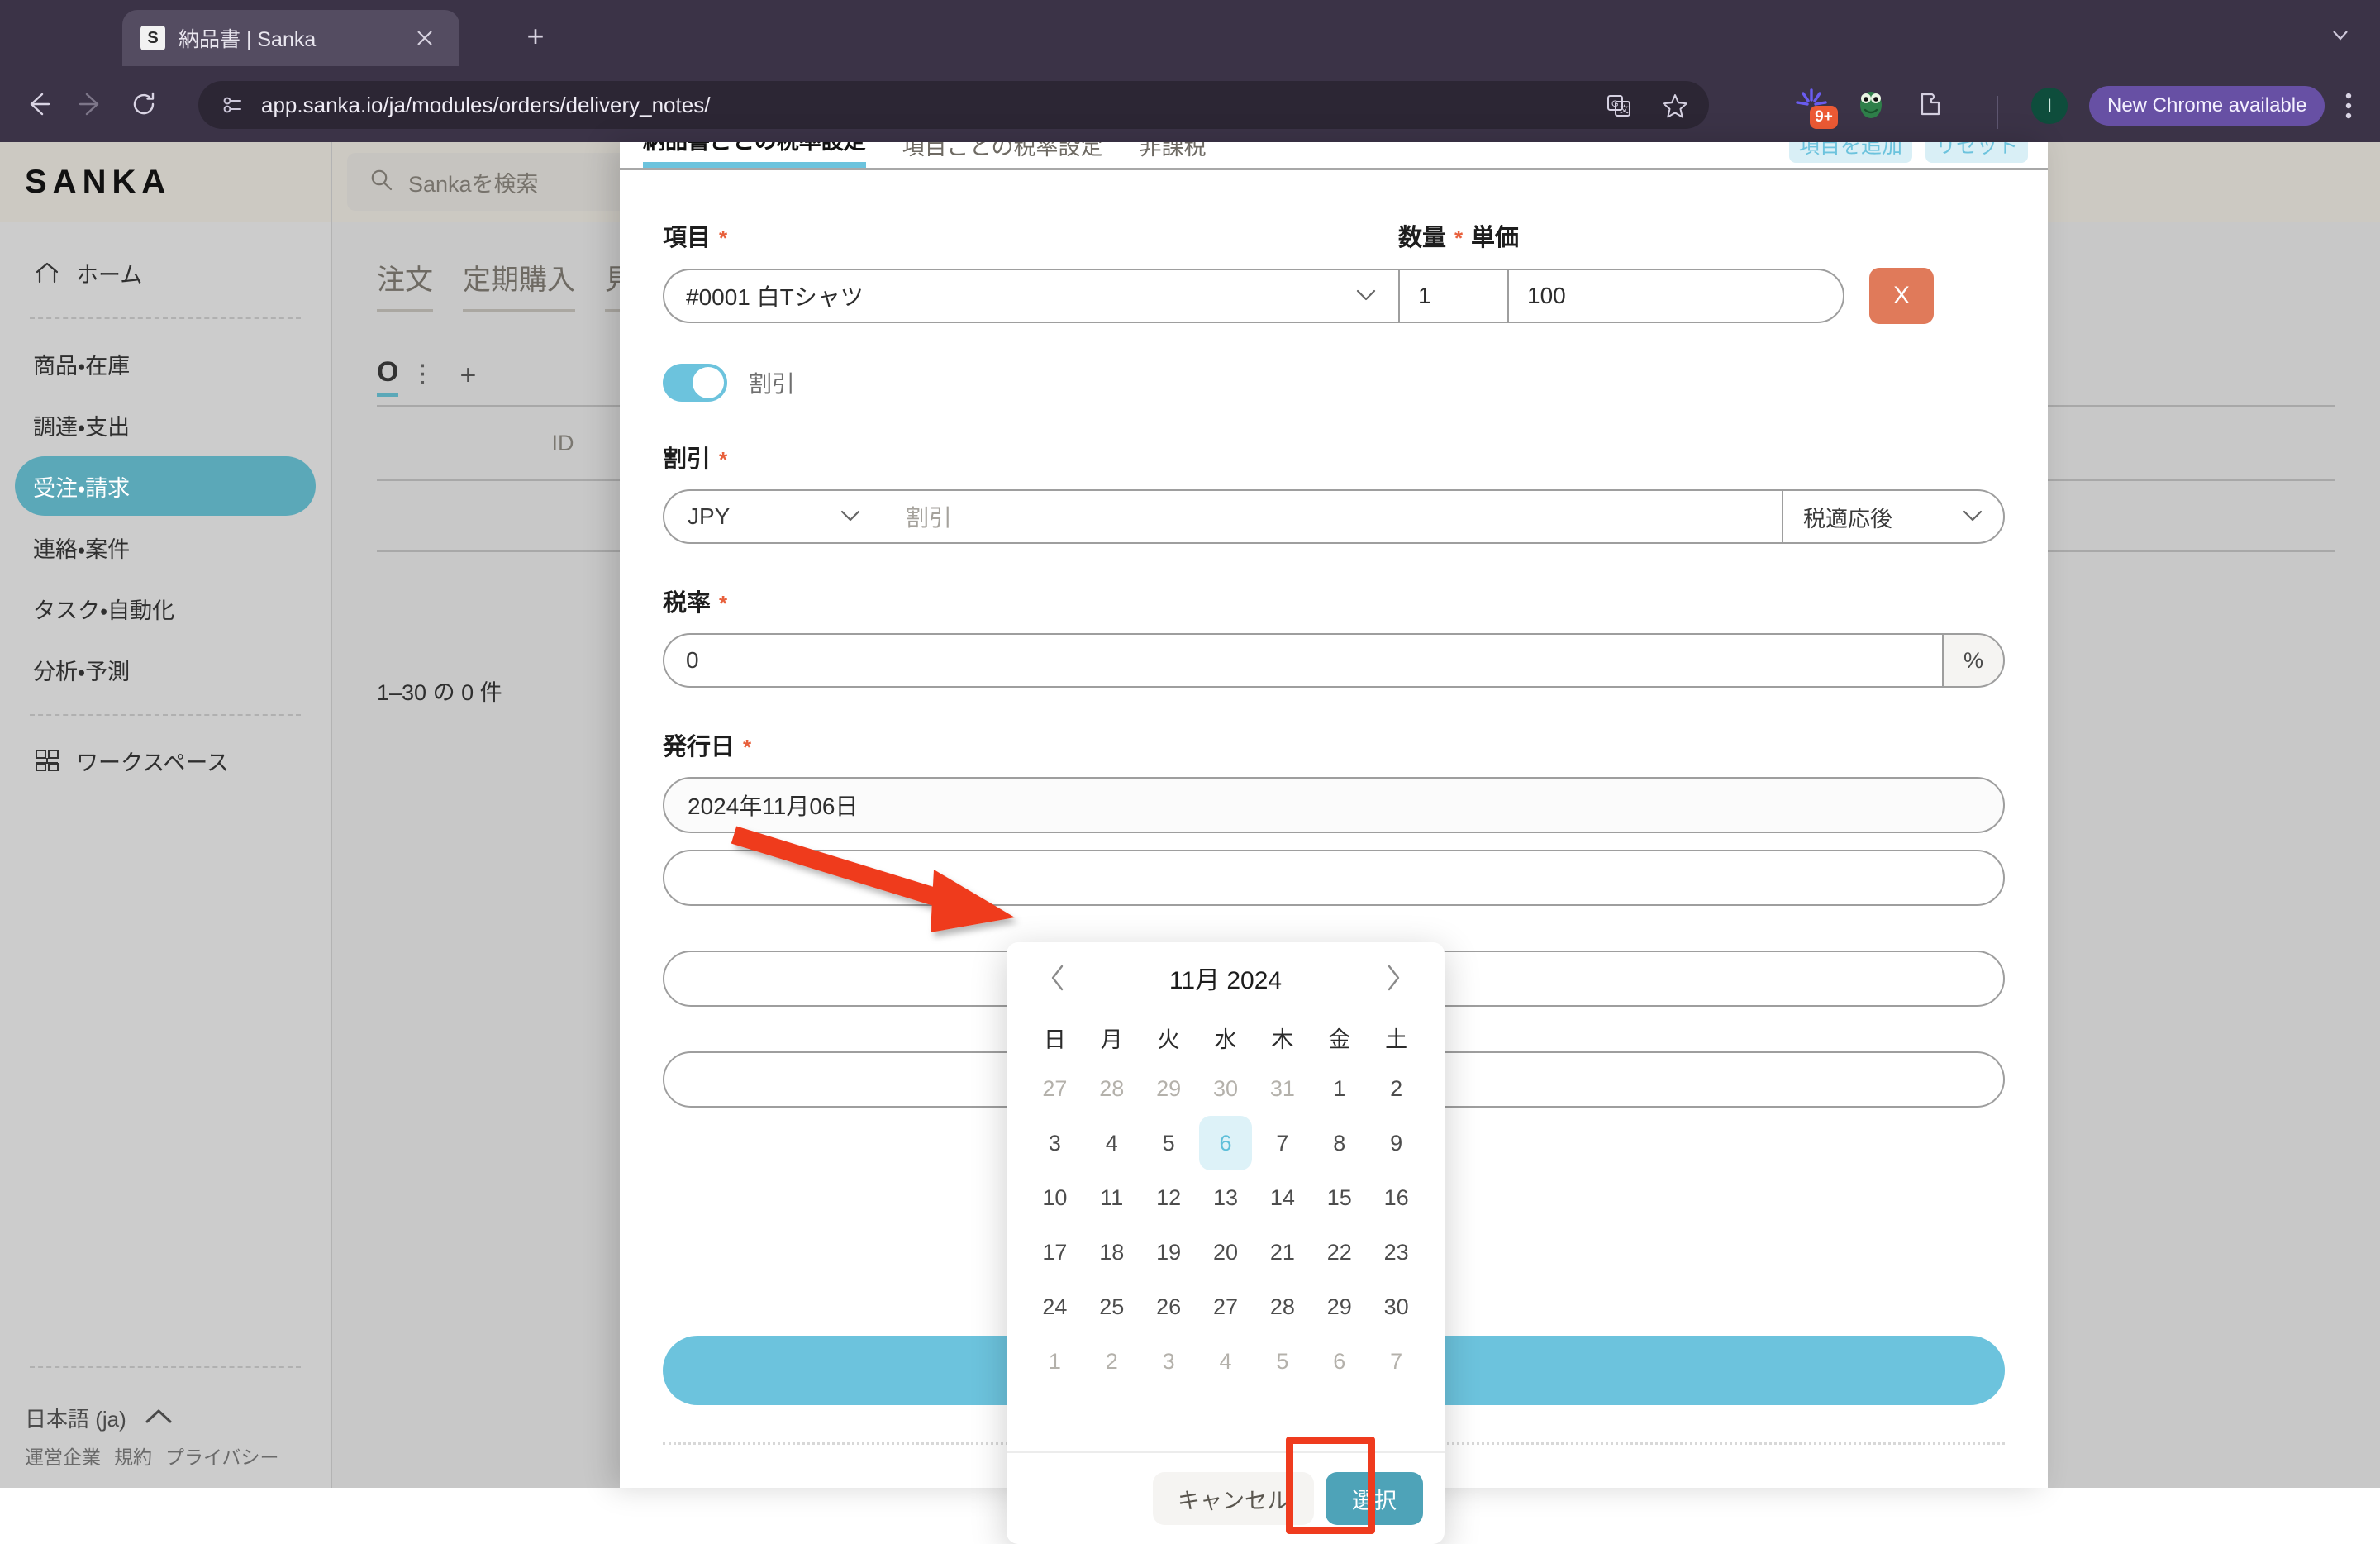 The width and height of the screenshot is (2380, 1544). What do you see at coordinates (1302, 661) in the screenshot?
I see `tax-rate-input: 0` at bounding box center [1302, 661].